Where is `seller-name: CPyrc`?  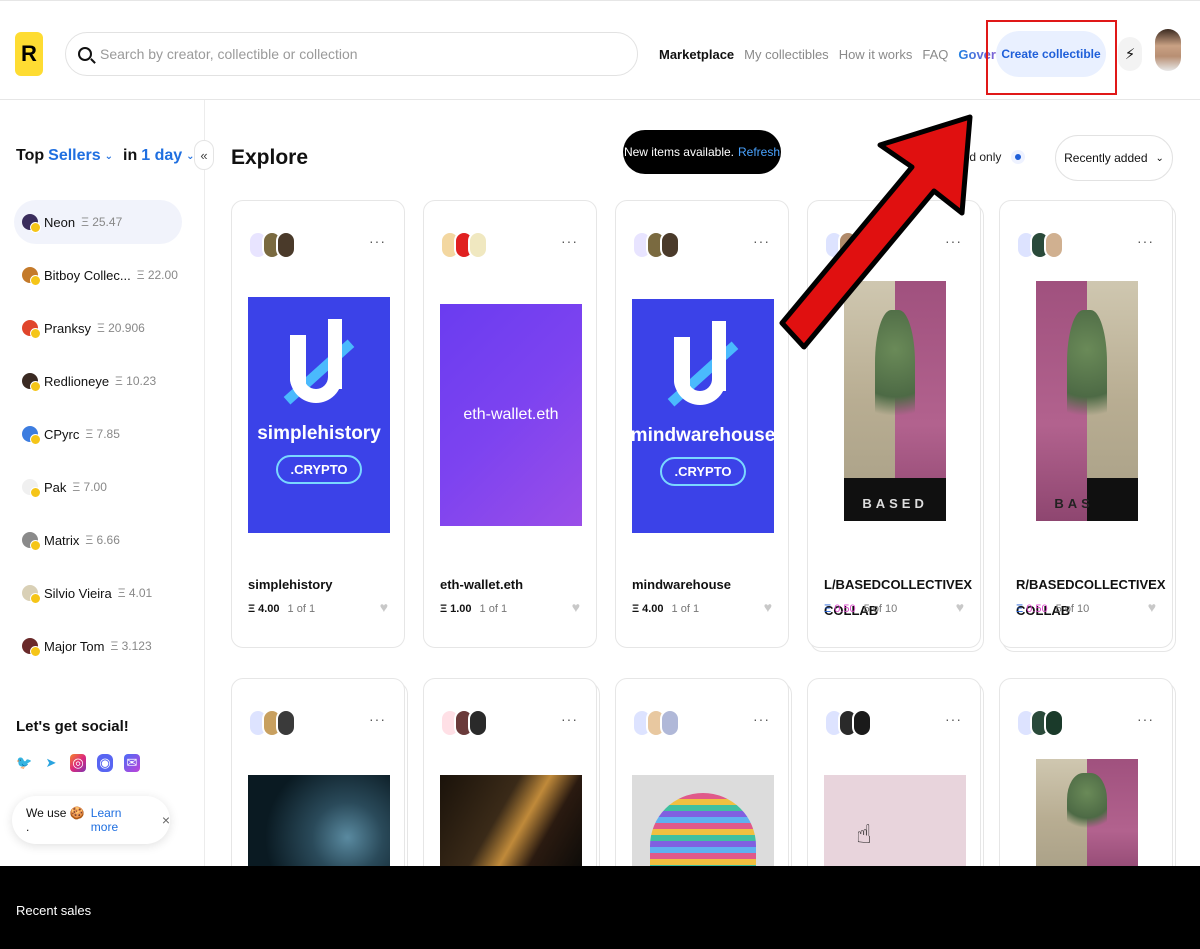 seller-name: CPyrc is located at coordinates (62, 434).